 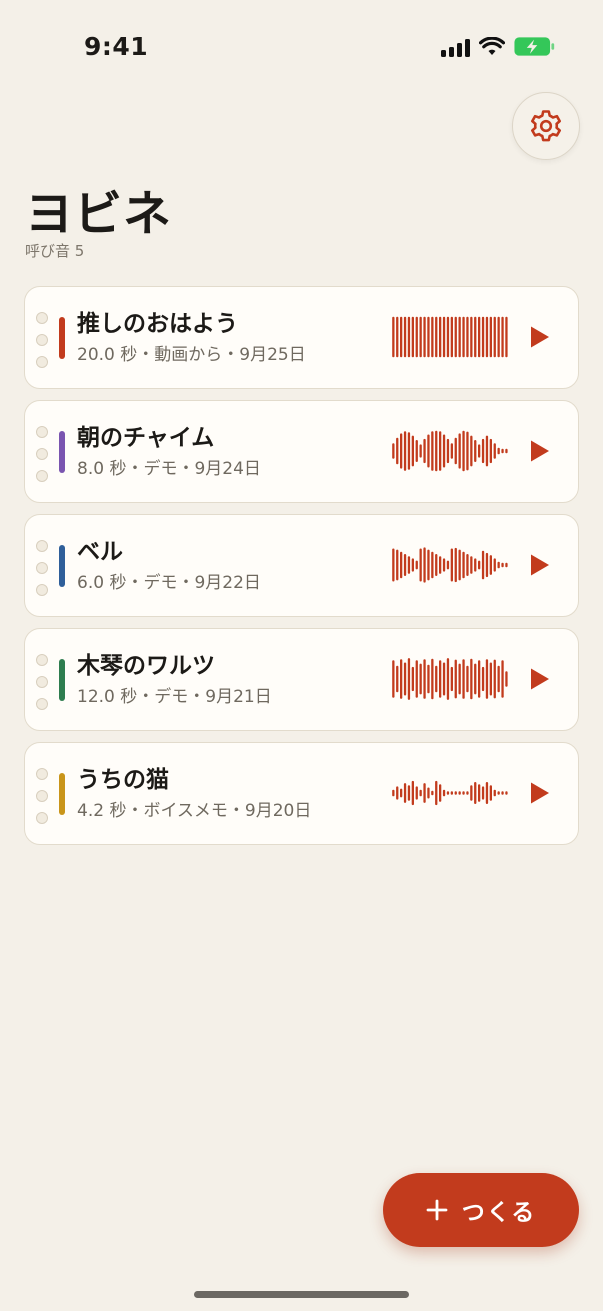 What do you see at coordinates (534, 46) in the screenshot?
I see `battery-charging-icon` at bounding box center [534, 46].